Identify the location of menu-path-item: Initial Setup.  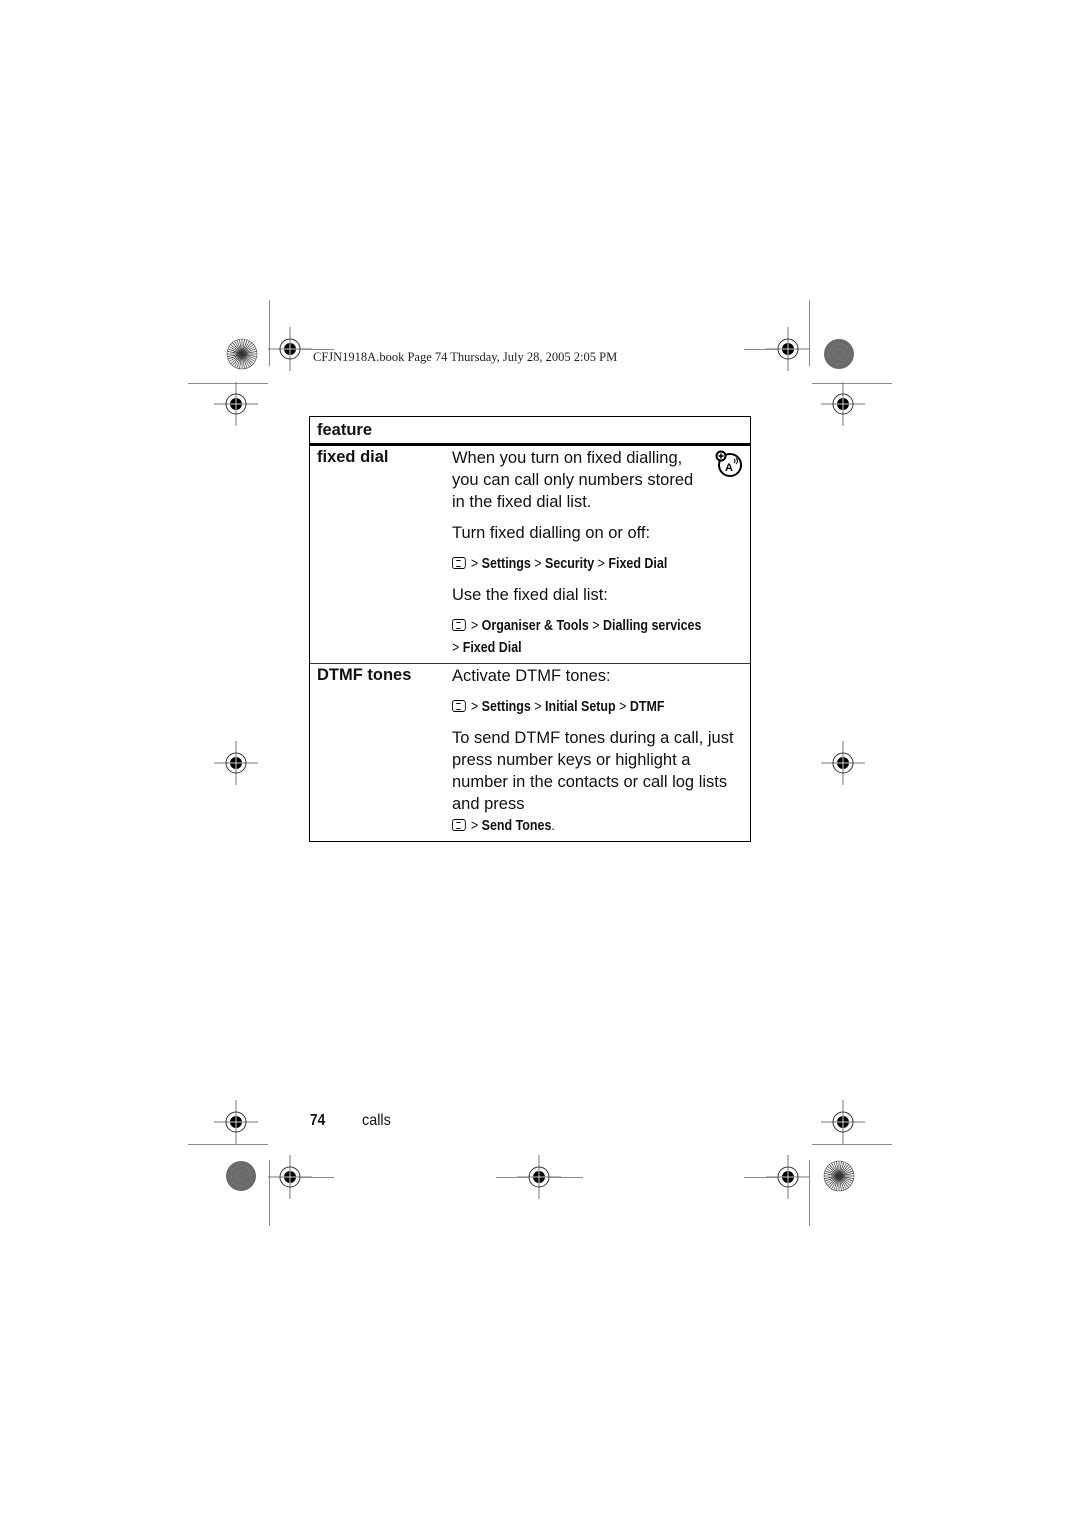
(580, 707).